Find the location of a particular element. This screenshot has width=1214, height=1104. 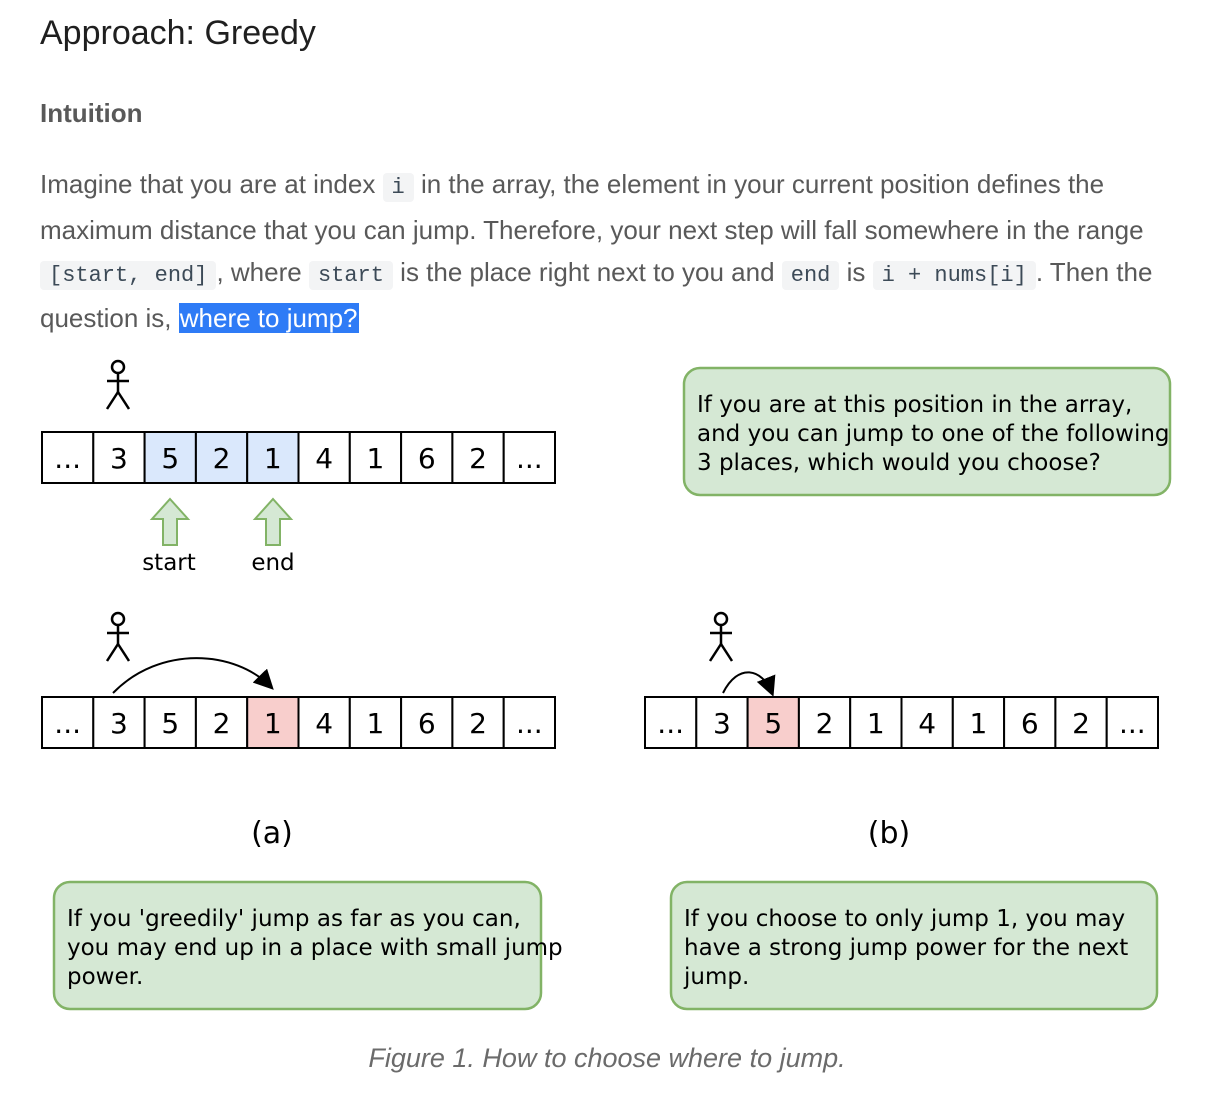

note-line: jump. is located at coordinates (716, 977).